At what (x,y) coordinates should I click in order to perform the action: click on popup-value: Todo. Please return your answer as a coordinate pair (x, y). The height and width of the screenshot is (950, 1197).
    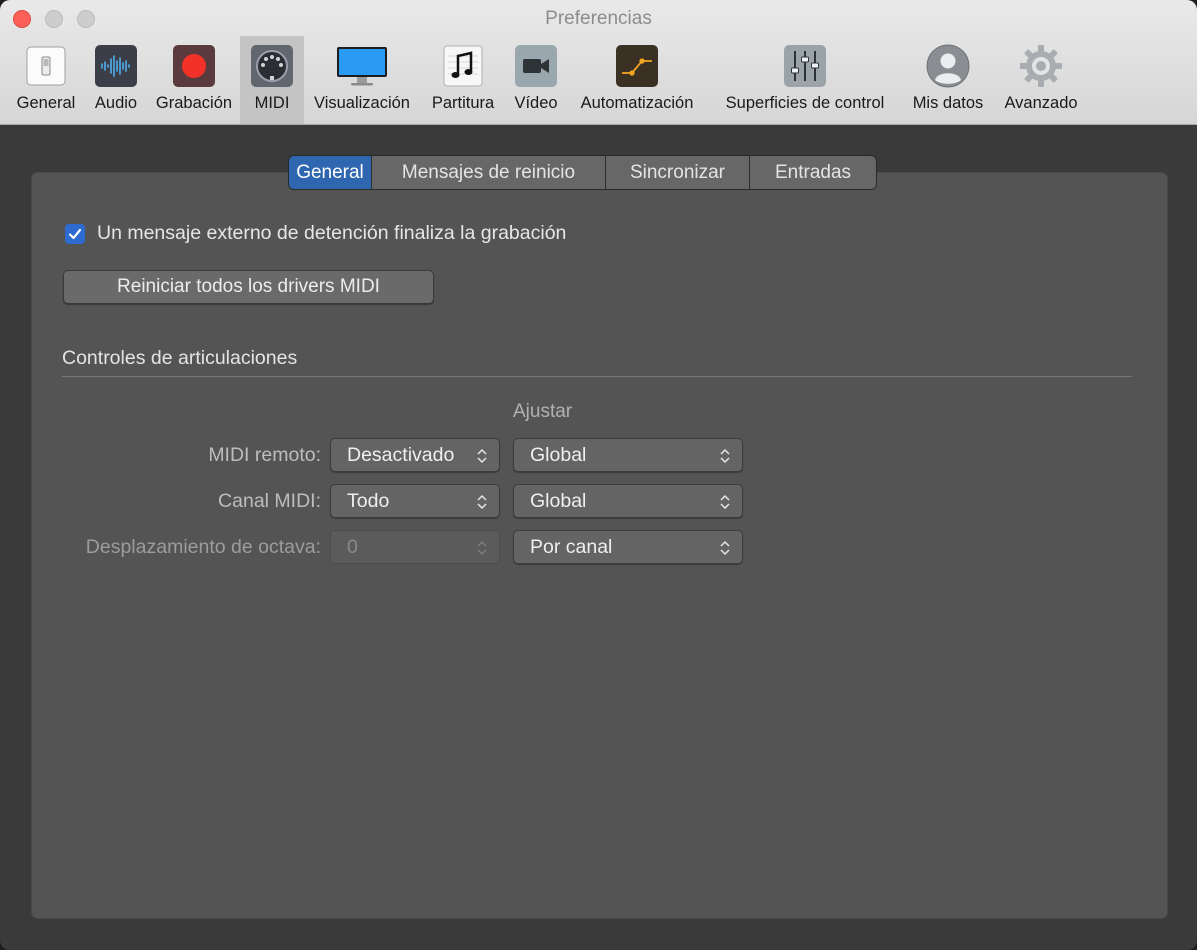
    Looking at the image, I should click on (368, 501).